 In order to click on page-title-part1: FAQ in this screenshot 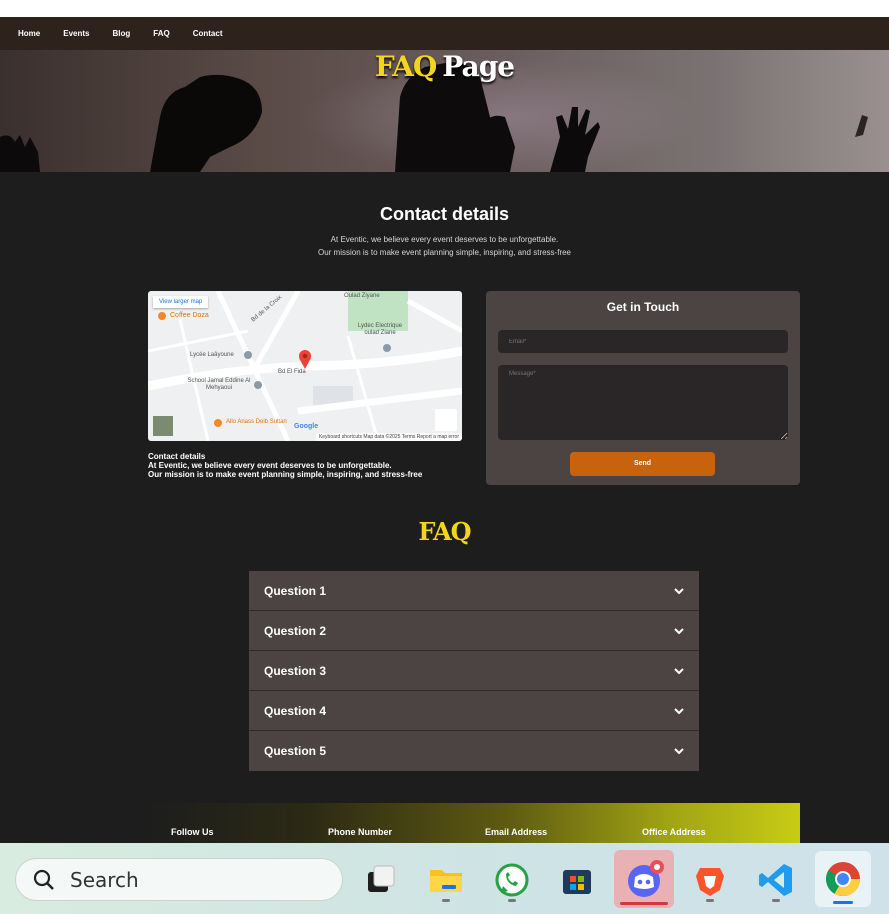, I will do `click(405, 66)`.